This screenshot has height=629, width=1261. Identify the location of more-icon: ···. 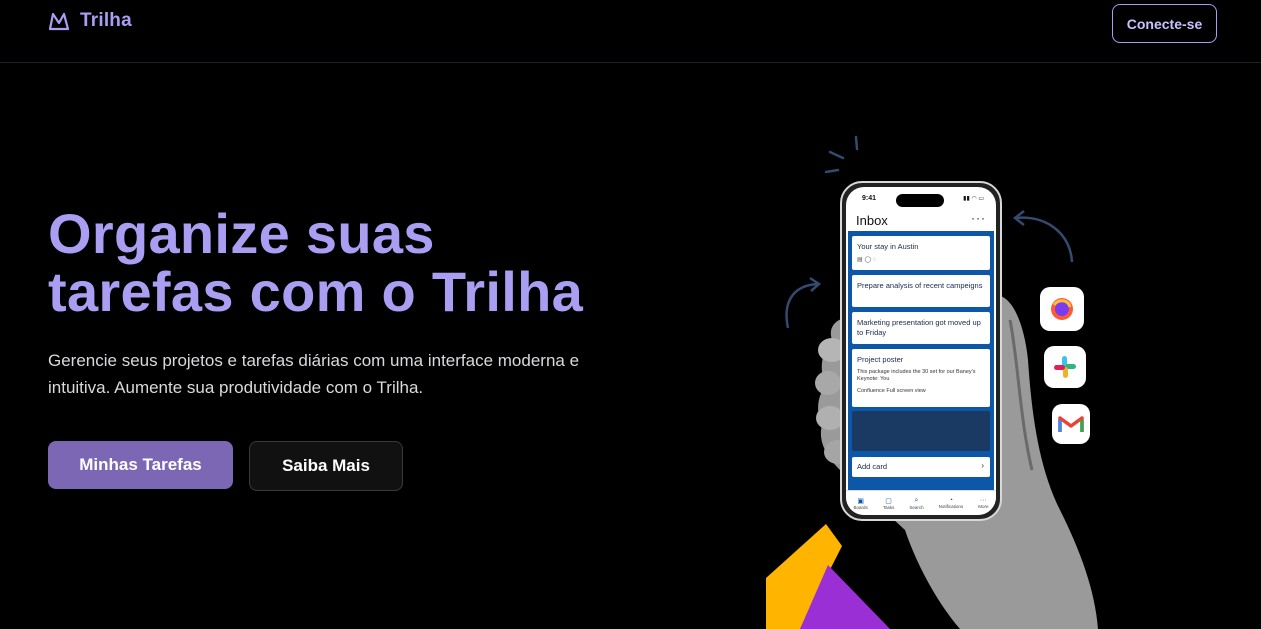
(983, 500).